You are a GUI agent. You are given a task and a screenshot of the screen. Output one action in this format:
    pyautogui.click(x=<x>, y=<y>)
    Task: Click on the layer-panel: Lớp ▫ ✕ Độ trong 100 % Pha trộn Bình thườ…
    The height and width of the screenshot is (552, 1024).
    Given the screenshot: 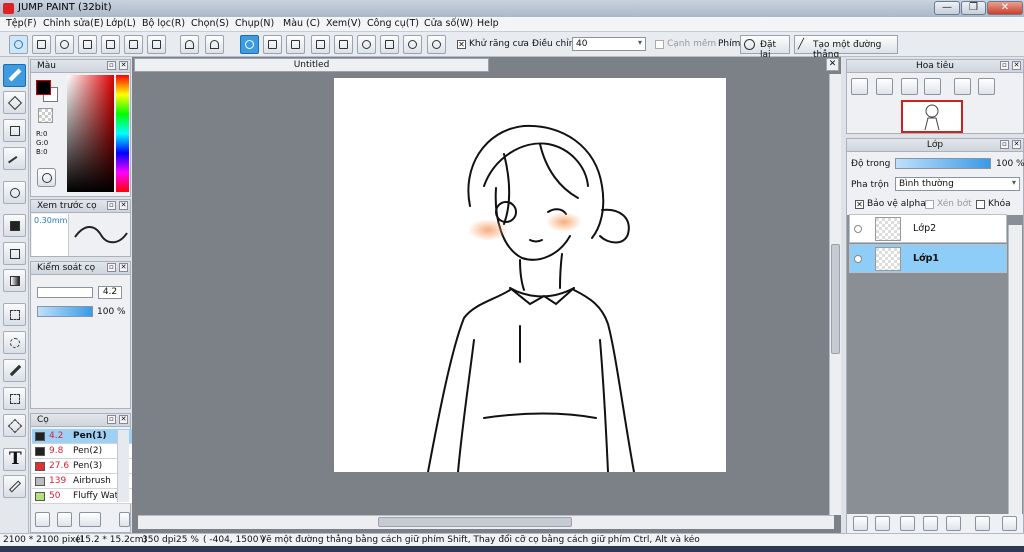 What is the action you would take?
    pyautogui.click(x=935, y=336)
    